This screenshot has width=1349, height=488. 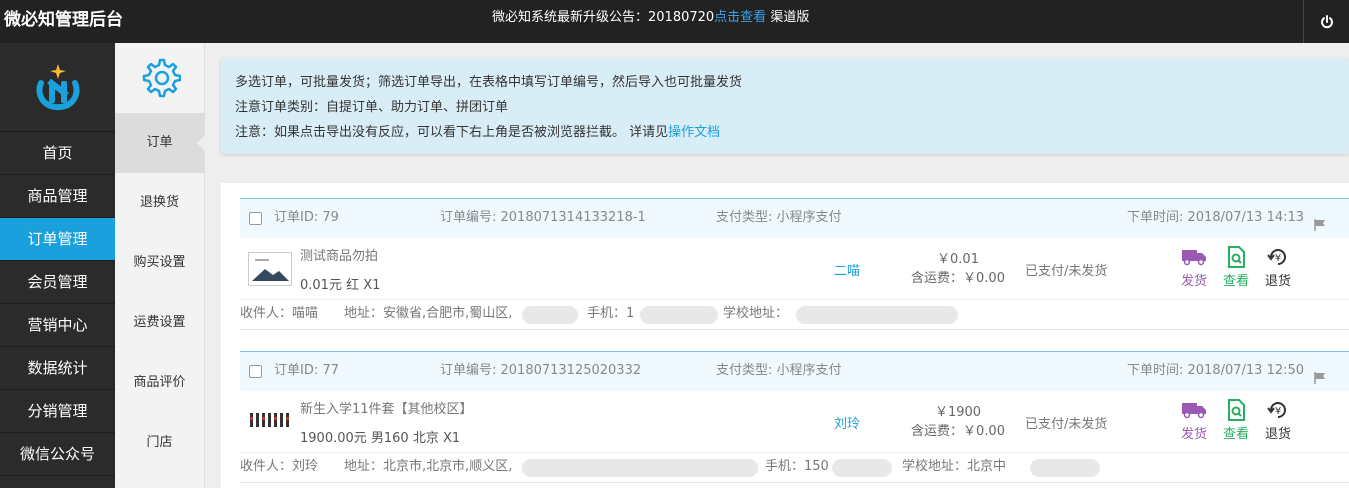 I want to click on order-time: 下单时间: 2018/07/13 14:13, so click(x=1216, y=217).